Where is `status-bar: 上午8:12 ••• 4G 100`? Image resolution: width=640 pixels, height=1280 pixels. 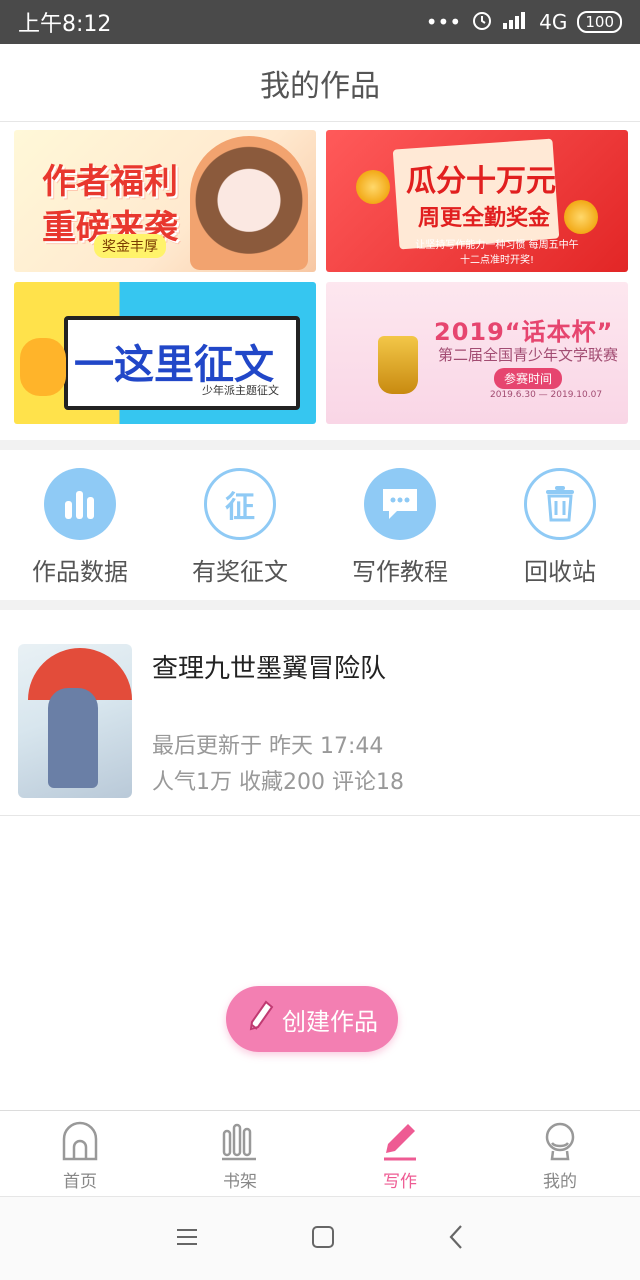
status-bar: 上午8:12 ••• 4G 100 is located at coordinates (320, 22).